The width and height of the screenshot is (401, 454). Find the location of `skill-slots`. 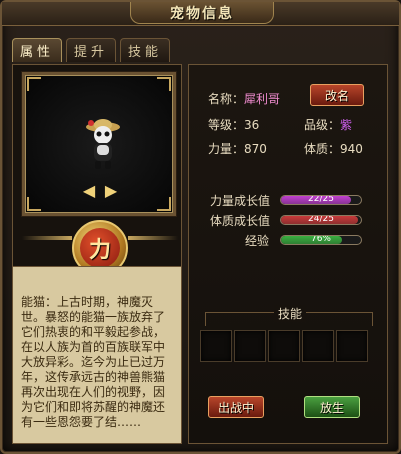

skill-slots is located at coordinates (284, 346).